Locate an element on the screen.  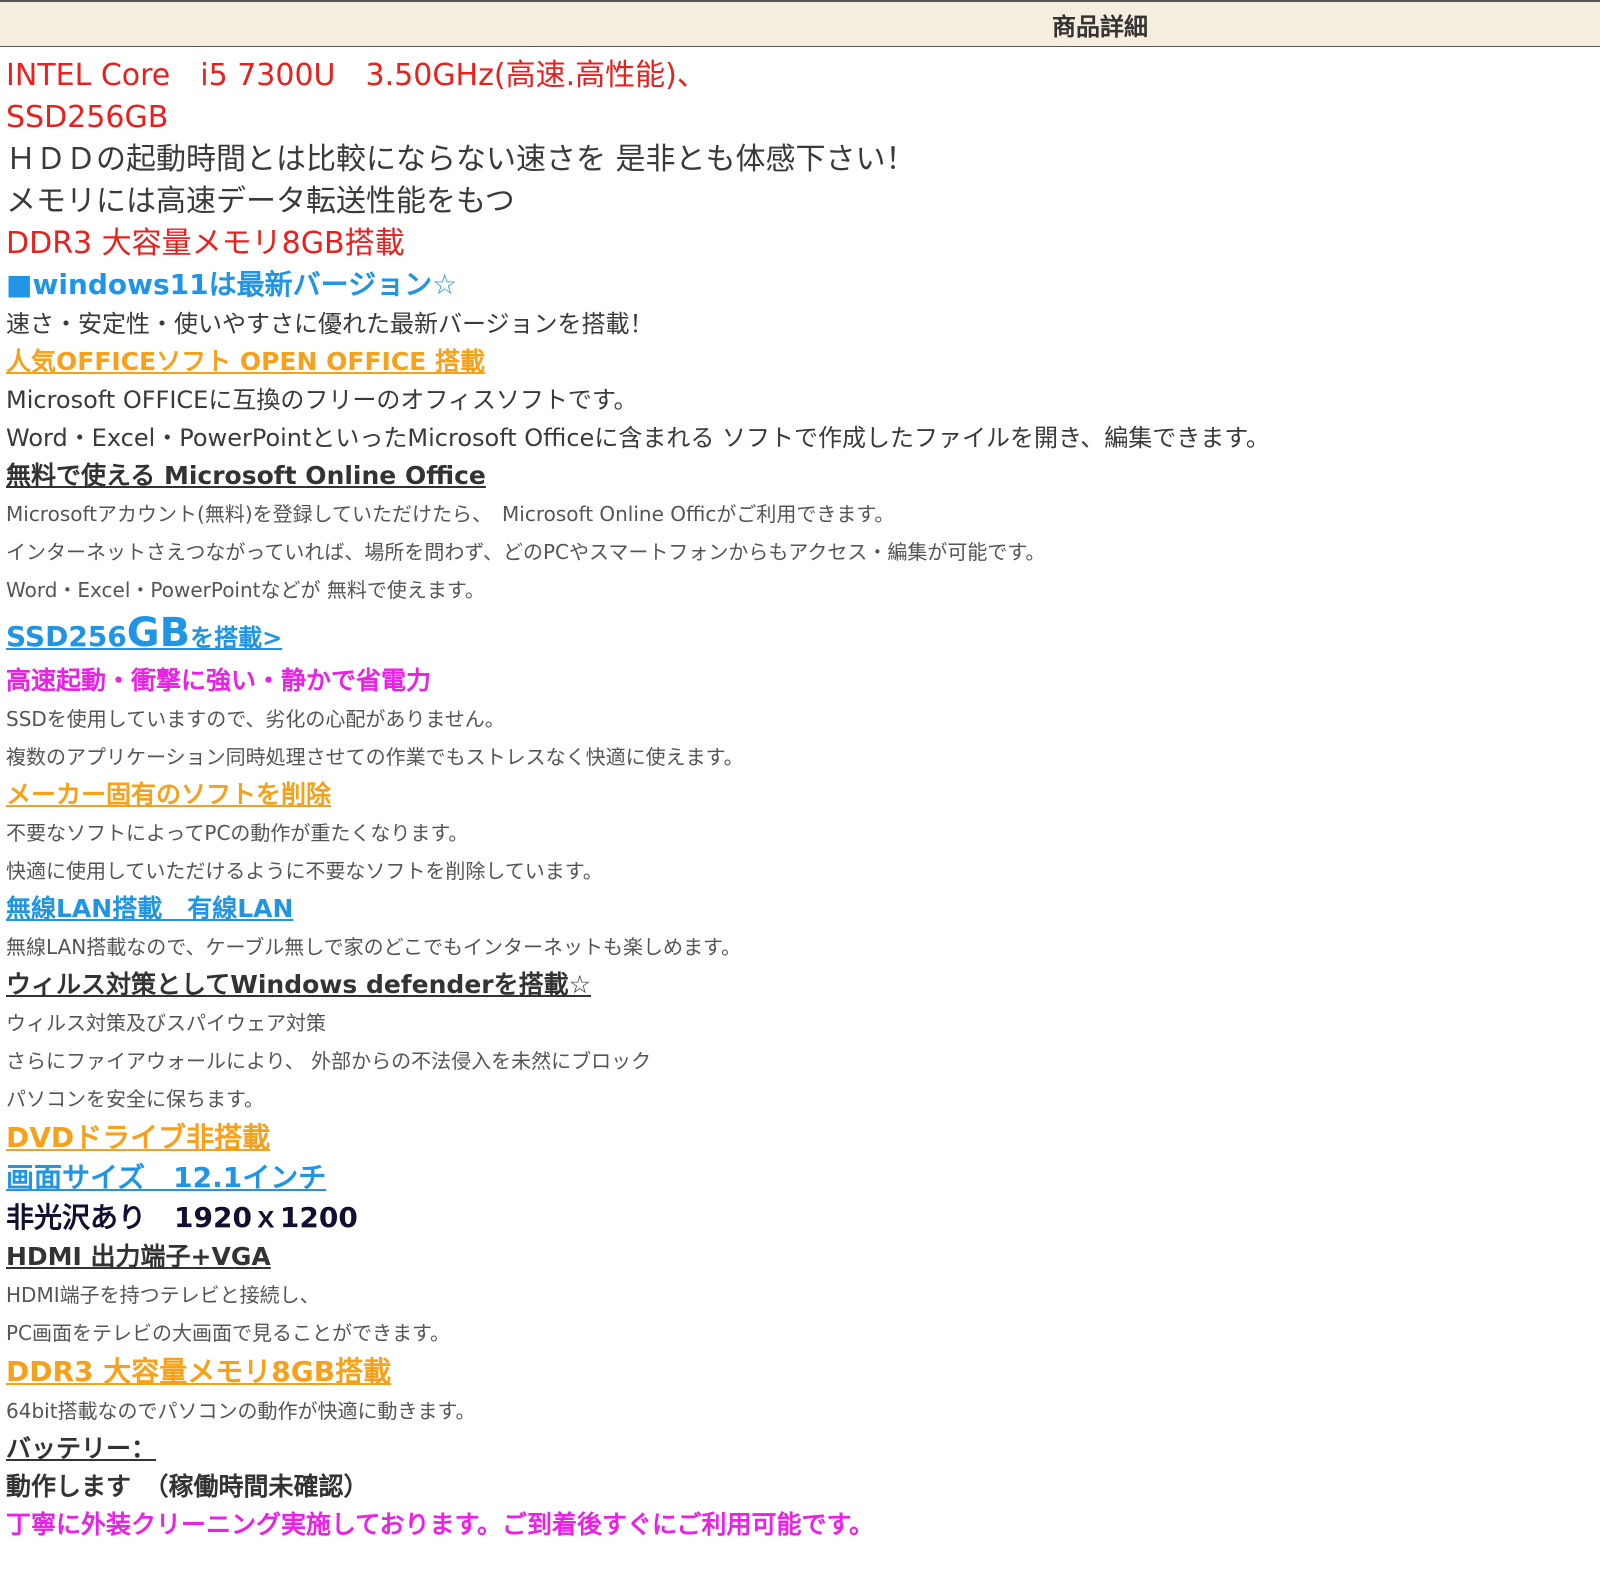
virus-desc-1: ウィルス対策及びスパイウェア対策 is located at coordinates (166, 1023).